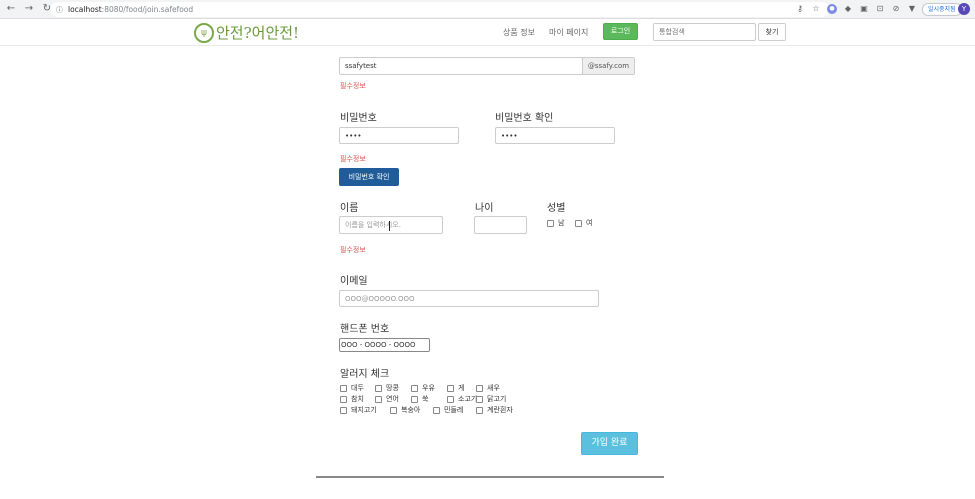 This screenshot has width=975, height=499. What do you see at coordinates (353, 250) in the screenshot?
I see `name-required-text: 필수정보` at bounding box center [353, 250].